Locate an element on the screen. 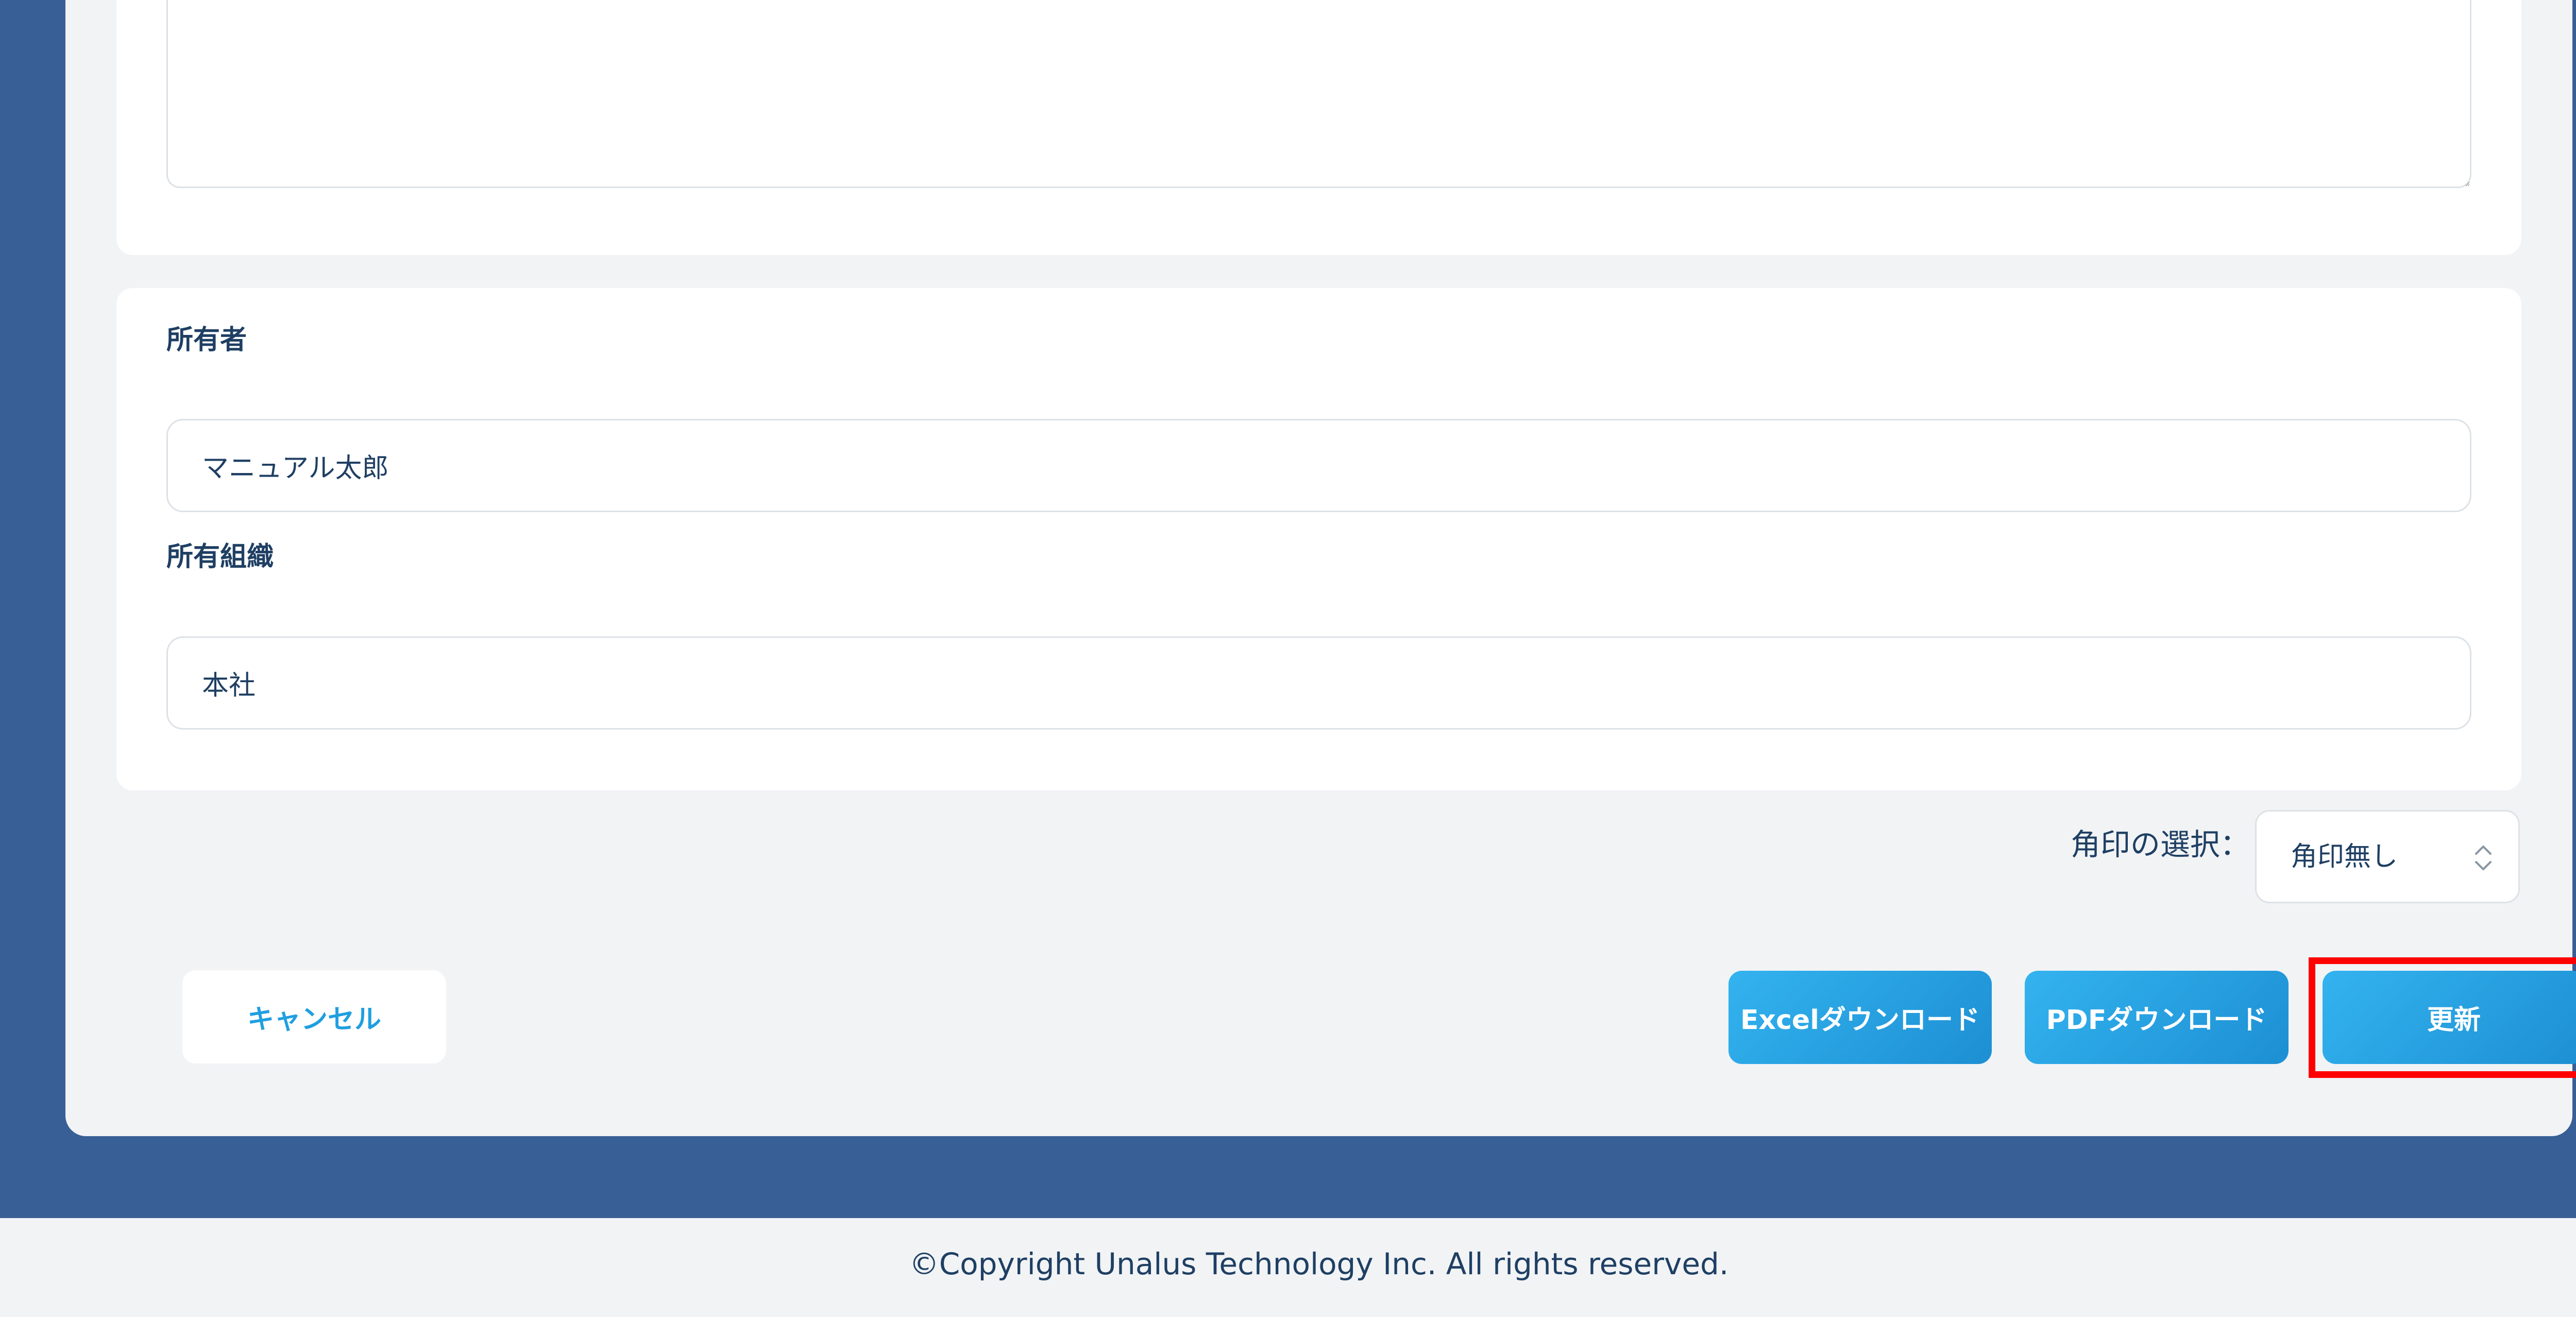  organization-input is located at coordinates (1318, 683).